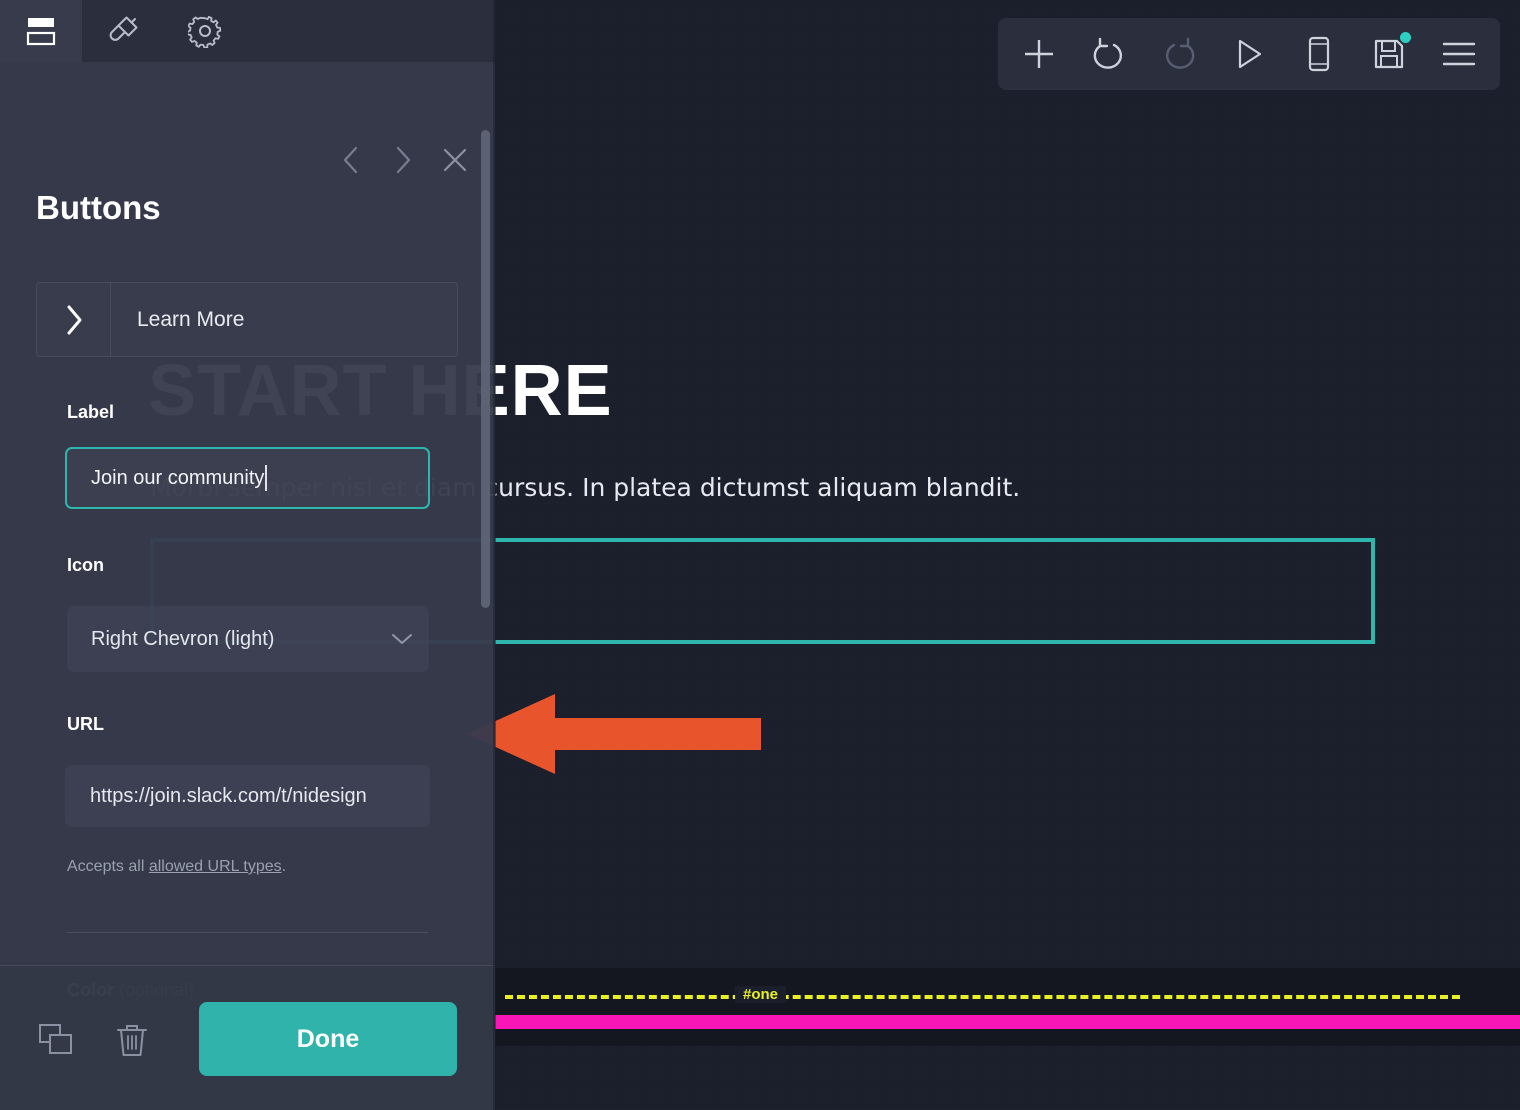 The width and height of the screenshot is (1520, 1110). I want to click on chevron-down-icon, so click(402, 639).